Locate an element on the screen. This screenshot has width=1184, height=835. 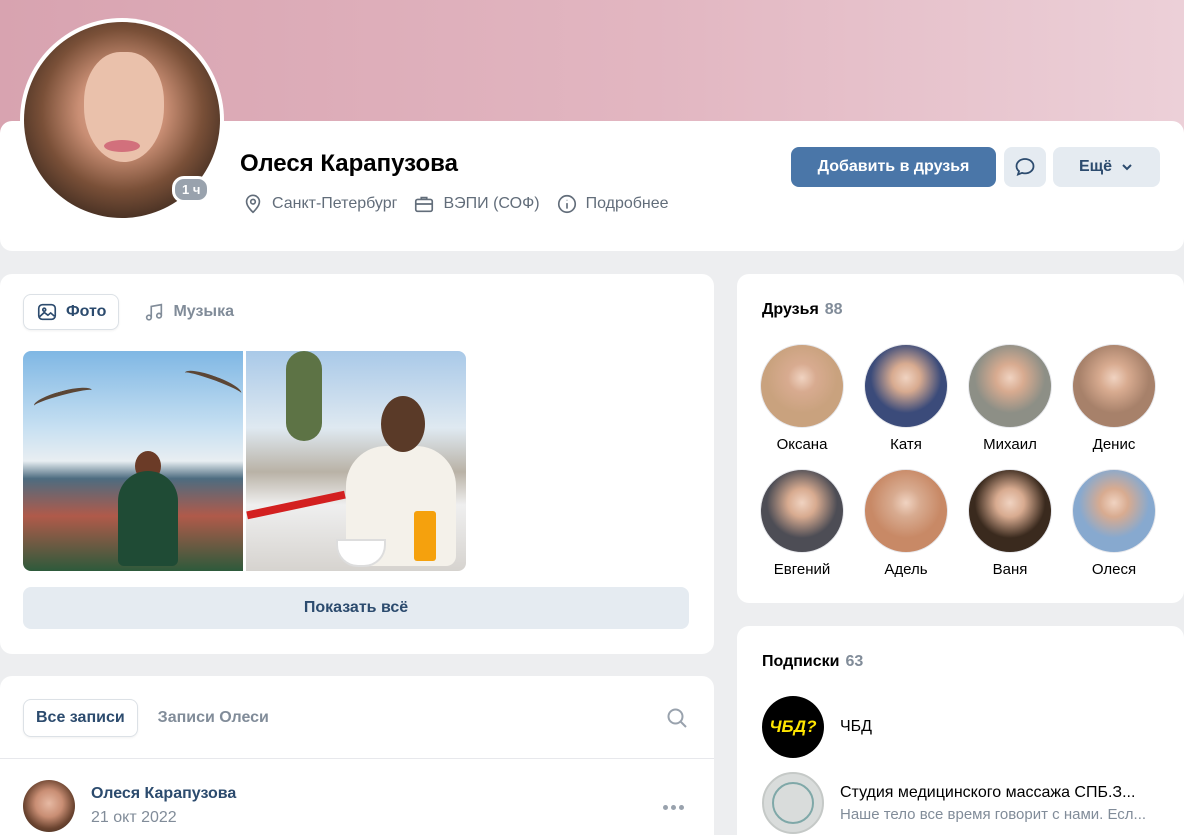
friend-item: Оксана is located at coordinates (802, 398).